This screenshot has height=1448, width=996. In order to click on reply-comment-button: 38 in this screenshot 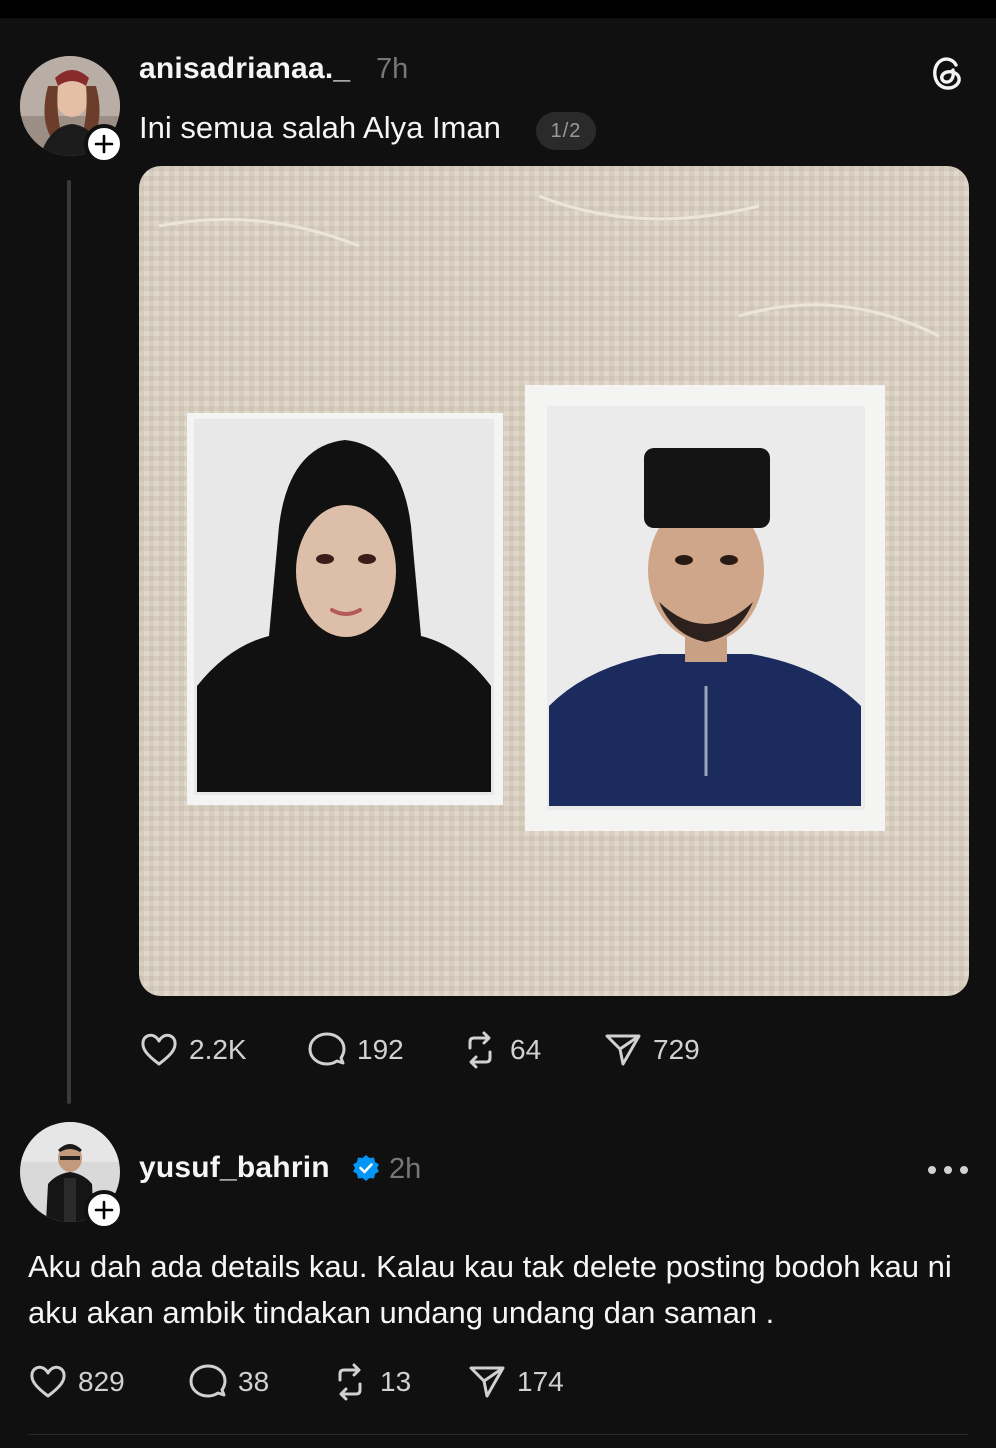, I will do `click(228, 1382)`.